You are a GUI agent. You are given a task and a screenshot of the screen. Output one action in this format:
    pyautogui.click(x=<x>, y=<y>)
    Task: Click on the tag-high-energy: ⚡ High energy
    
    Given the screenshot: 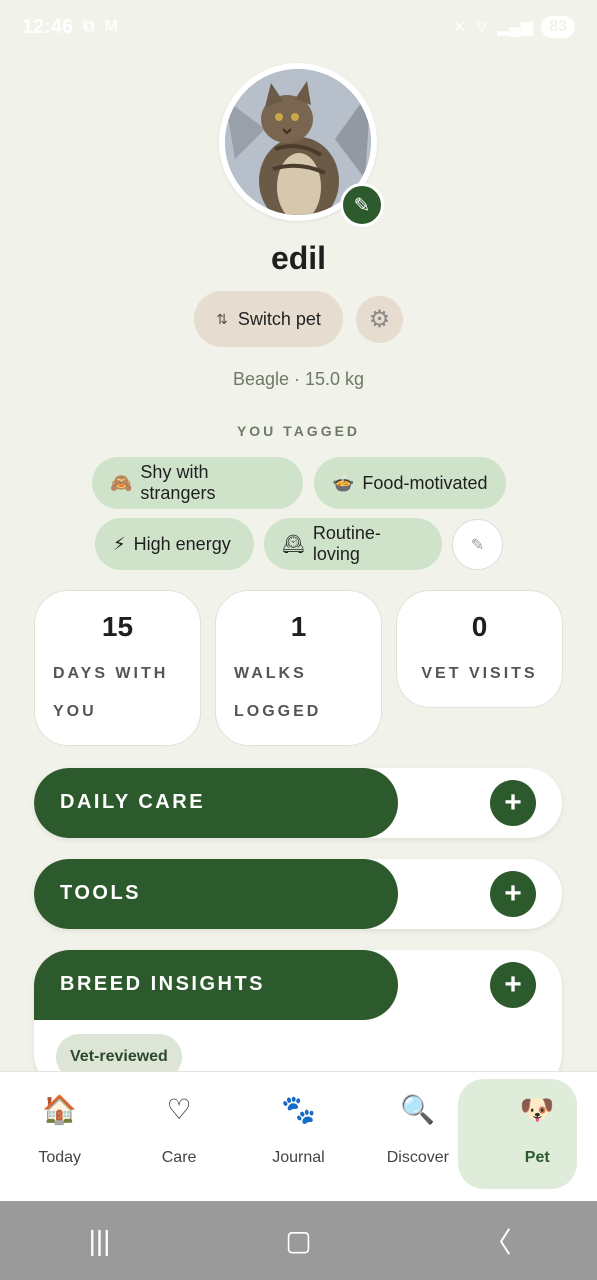 What is the action you would take?
    pyautogui.click(x=174, y=544)
    